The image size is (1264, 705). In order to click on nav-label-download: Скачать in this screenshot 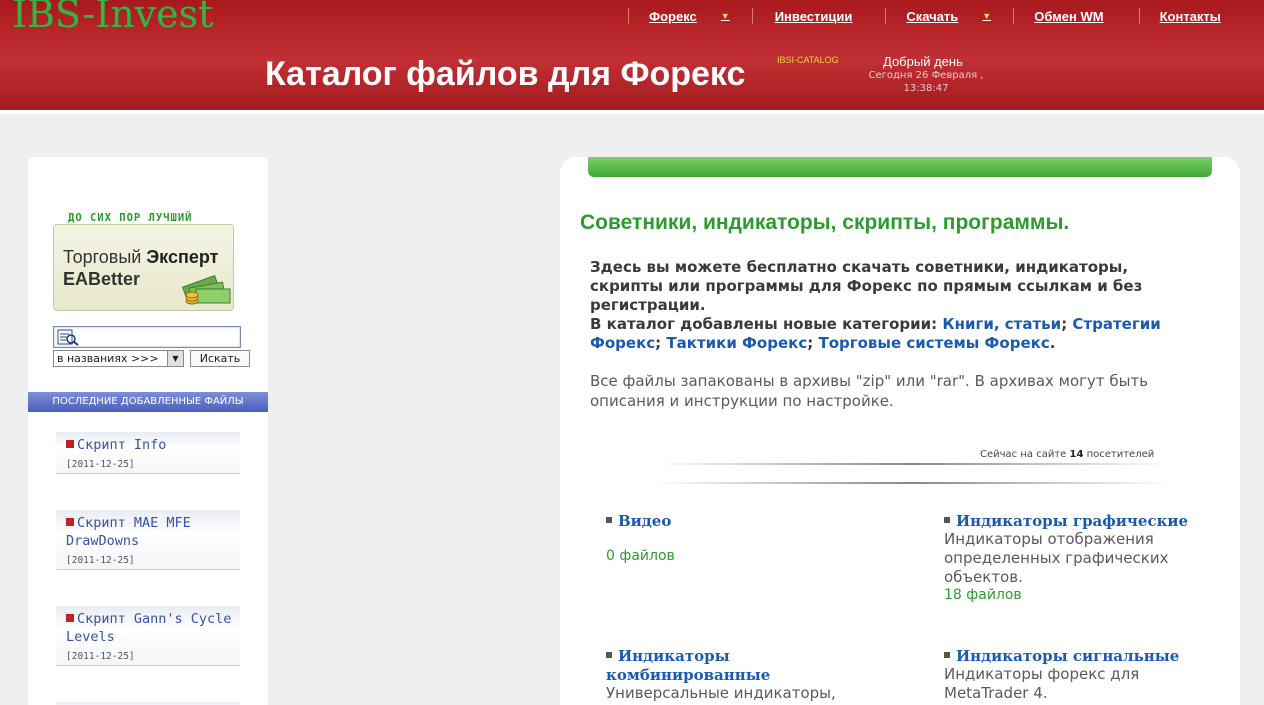, I will do `click(932, 16)`.